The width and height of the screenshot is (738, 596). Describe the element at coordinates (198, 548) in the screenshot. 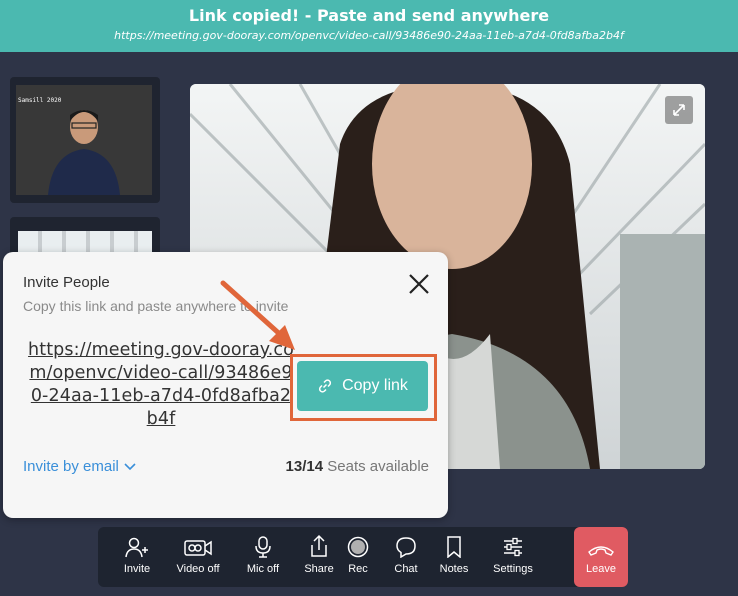

I see `video-camera-icon` at that location.